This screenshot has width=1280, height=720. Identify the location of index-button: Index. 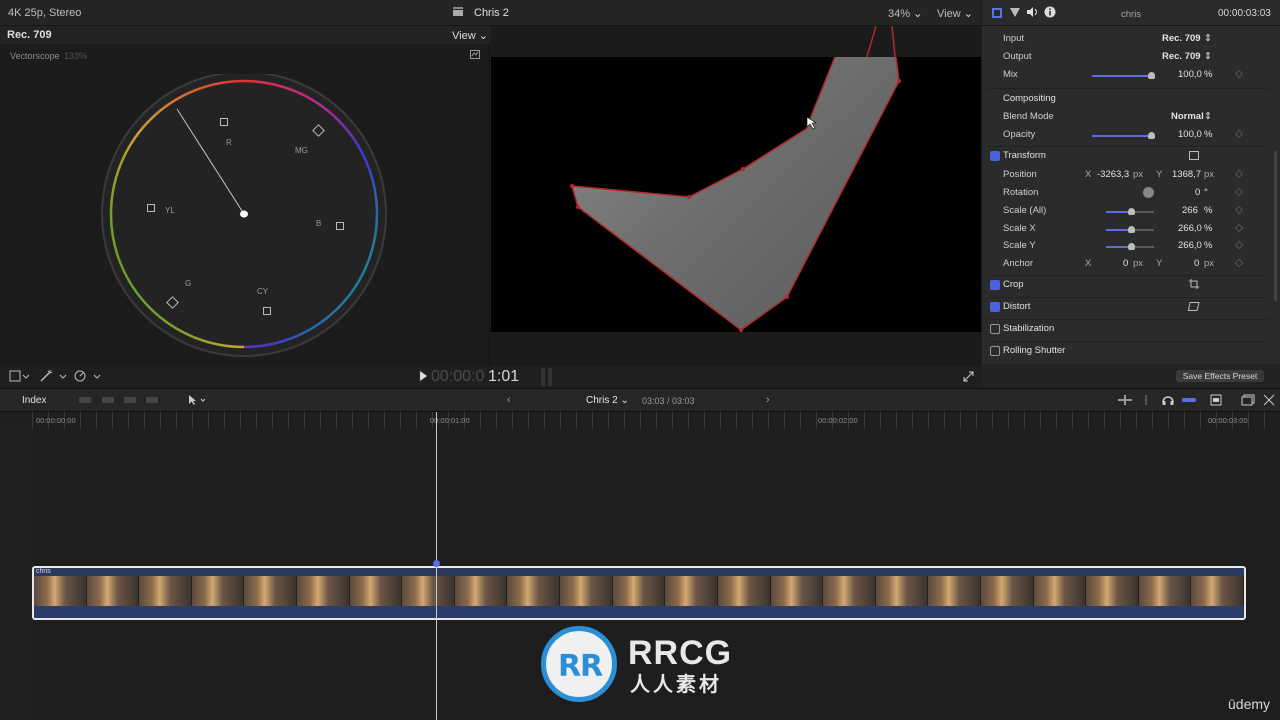
(34, 400).